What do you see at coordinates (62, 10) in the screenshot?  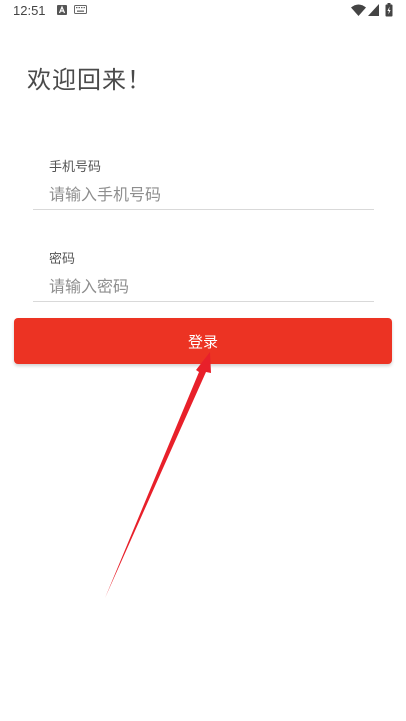 I see `text-a-icon` at bounding box center [62, 10].